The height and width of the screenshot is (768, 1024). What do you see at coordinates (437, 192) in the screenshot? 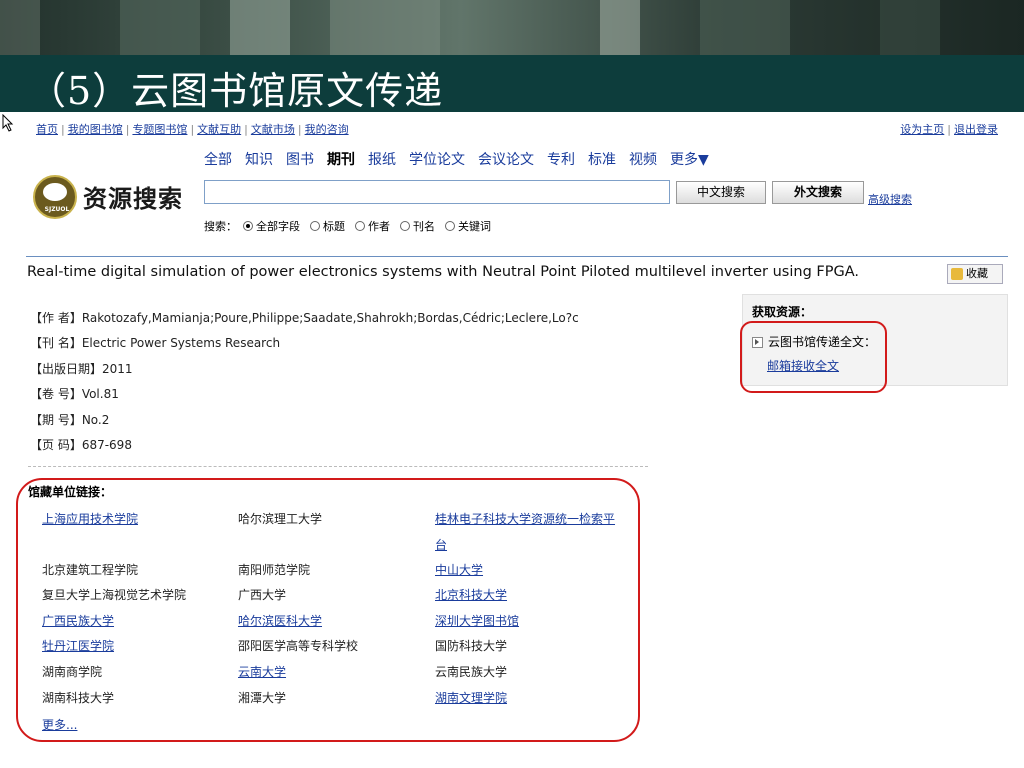
I see `search-input` at bounding box center [437, 192].